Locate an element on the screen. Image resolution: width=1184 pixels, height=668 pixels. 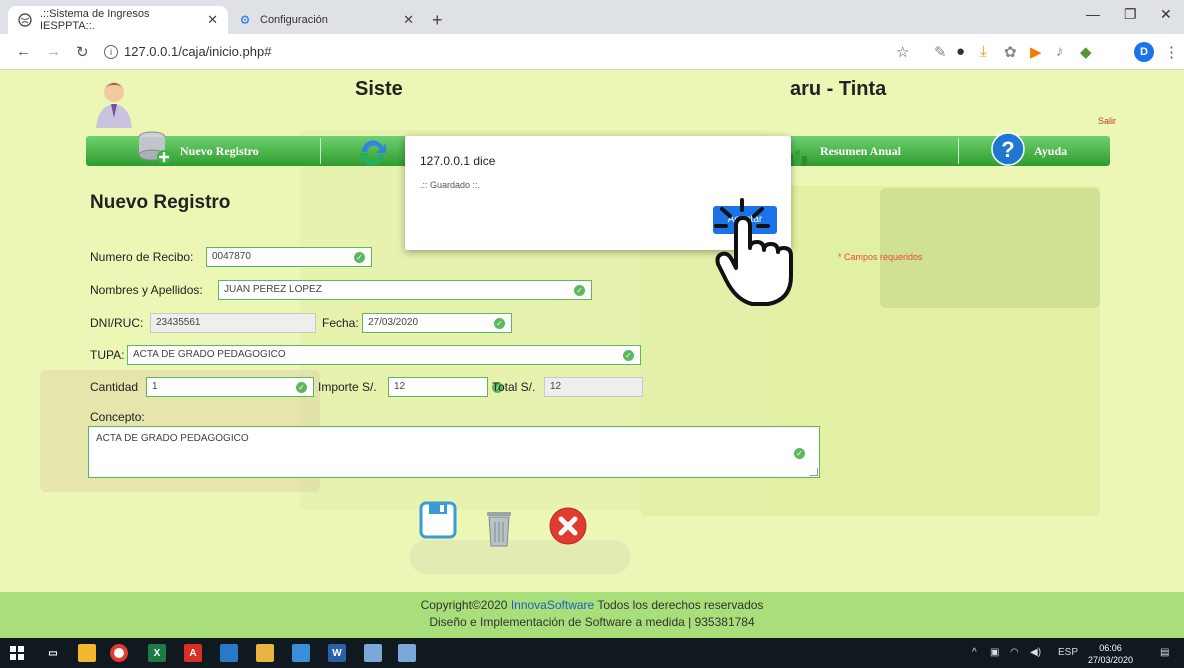
nombres-label: Nombres y Apellidos: is located at coordinates (146, 290).